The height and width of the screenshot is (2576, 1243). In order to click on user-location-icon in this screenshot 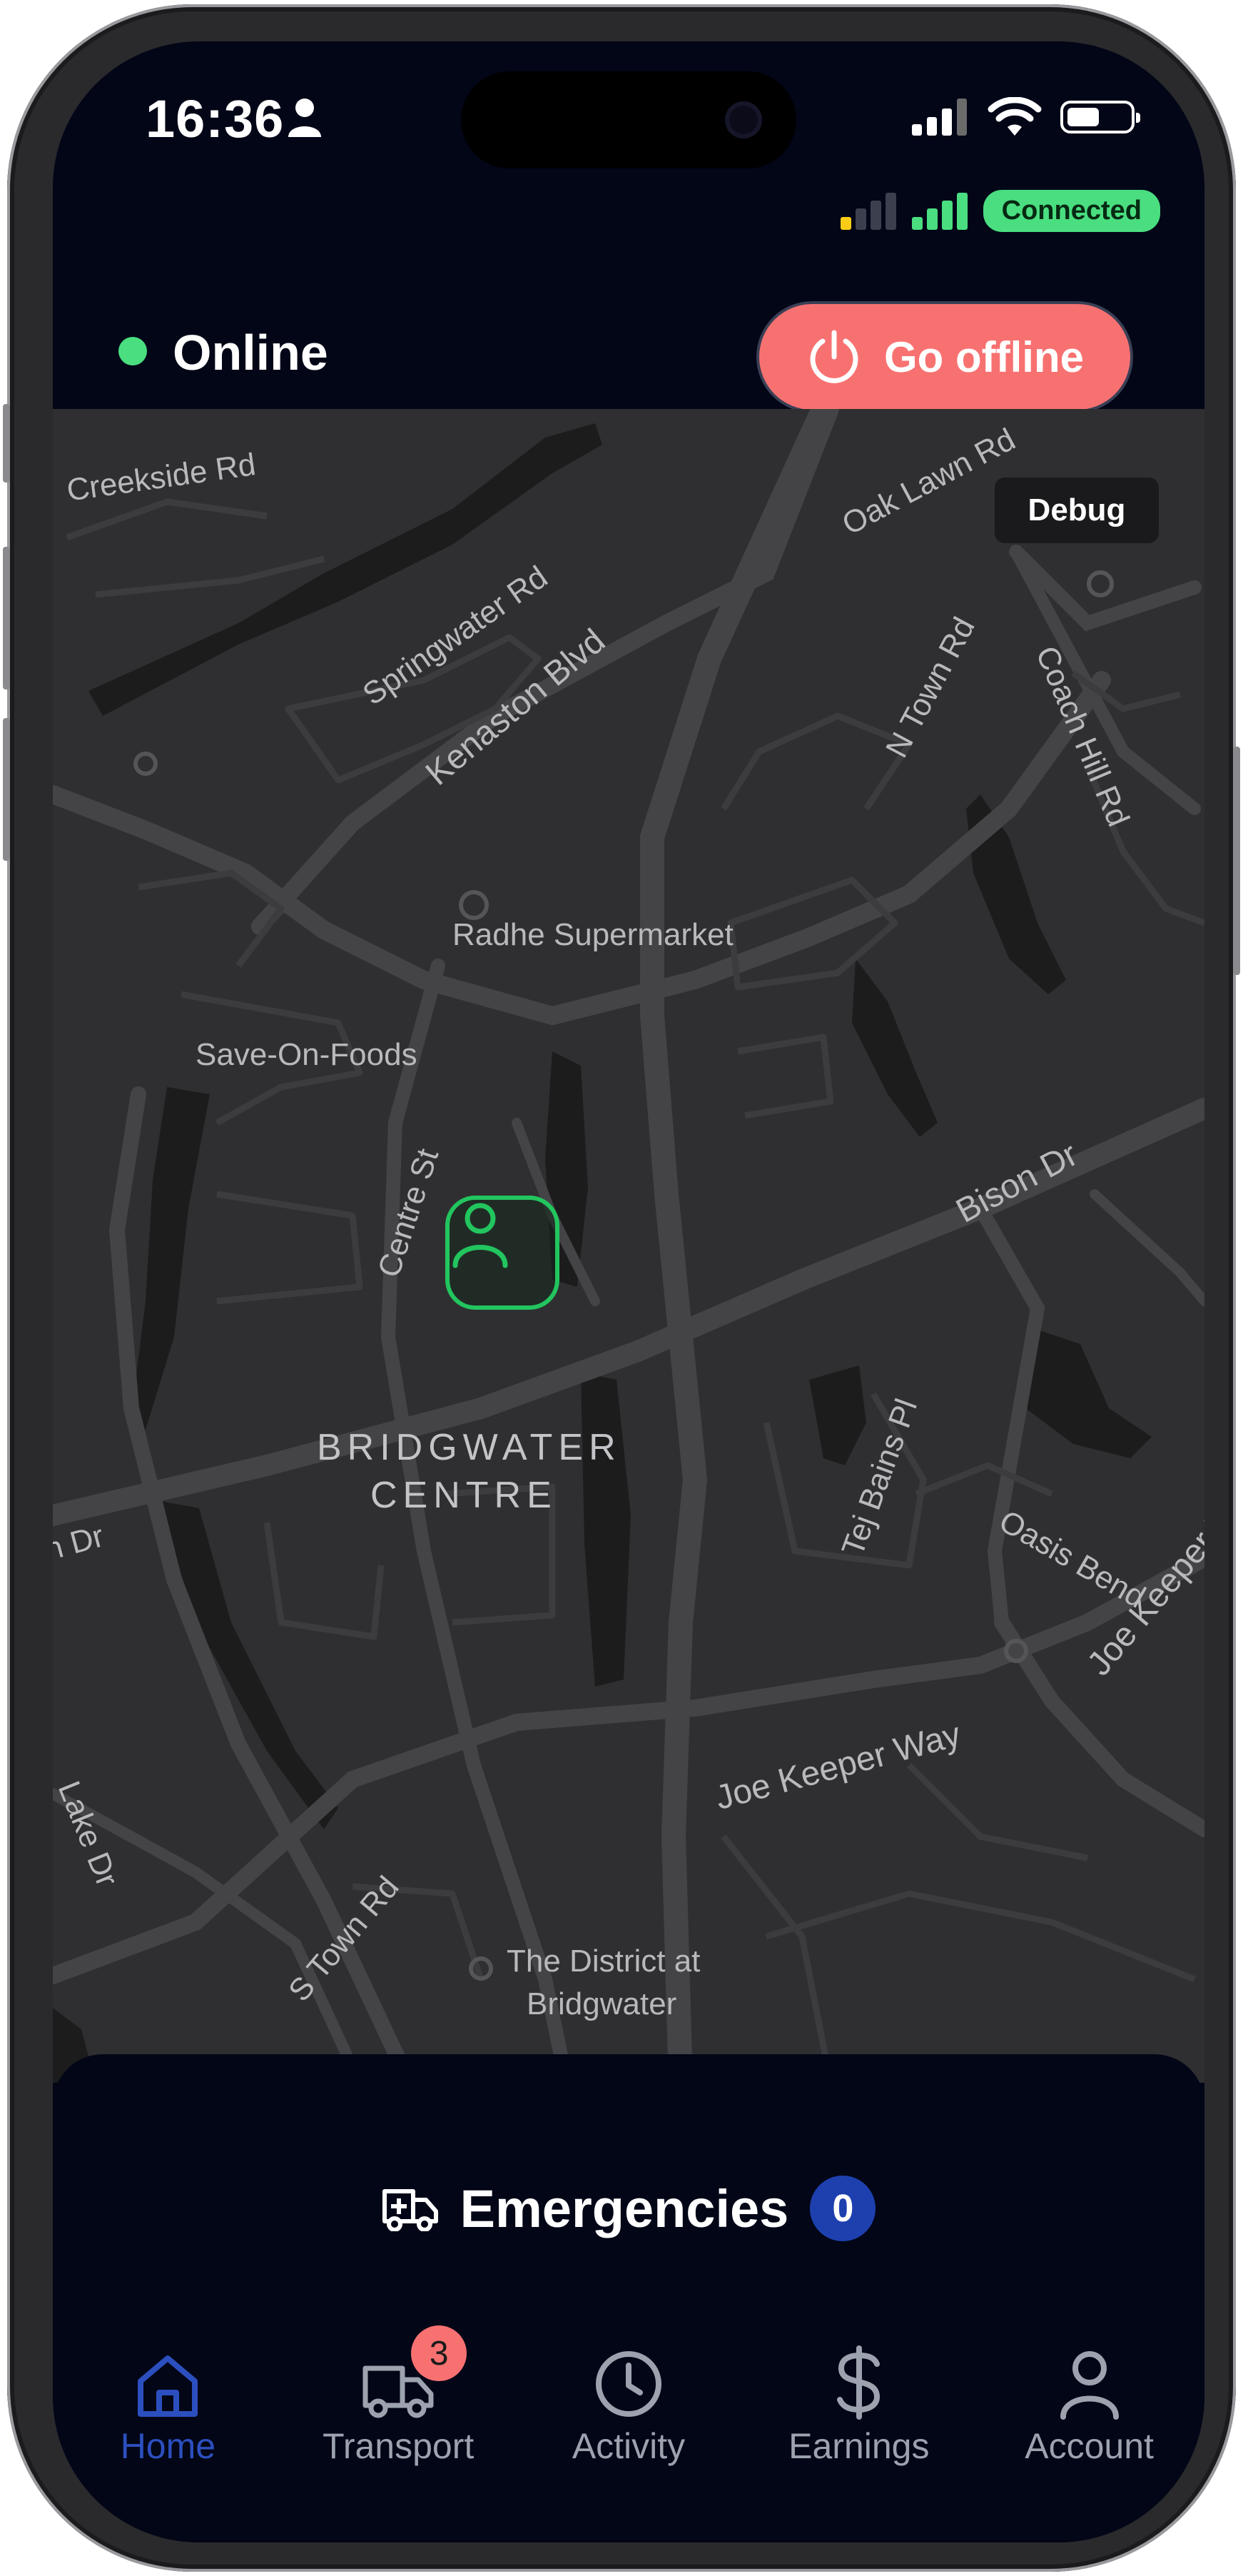, I will do `click(480, 1235)`.